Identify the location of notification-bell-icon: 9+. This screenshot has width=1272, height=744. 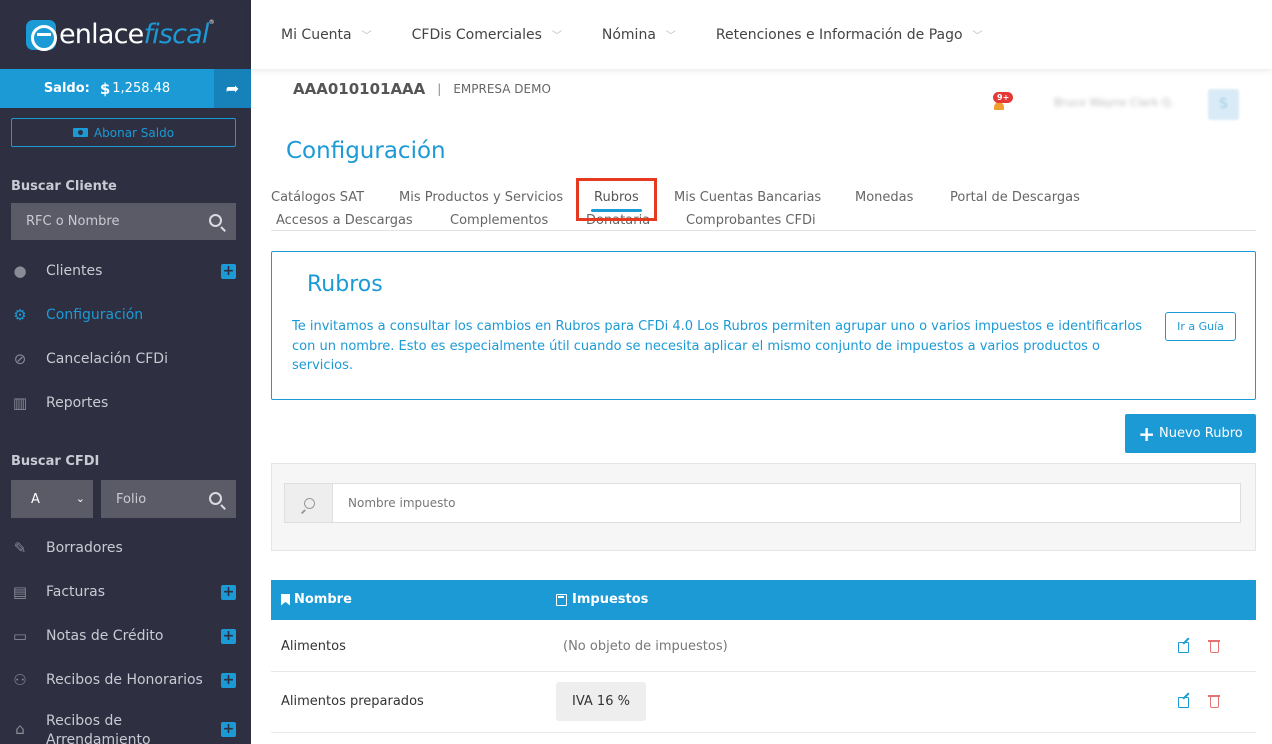
(1003, 101).